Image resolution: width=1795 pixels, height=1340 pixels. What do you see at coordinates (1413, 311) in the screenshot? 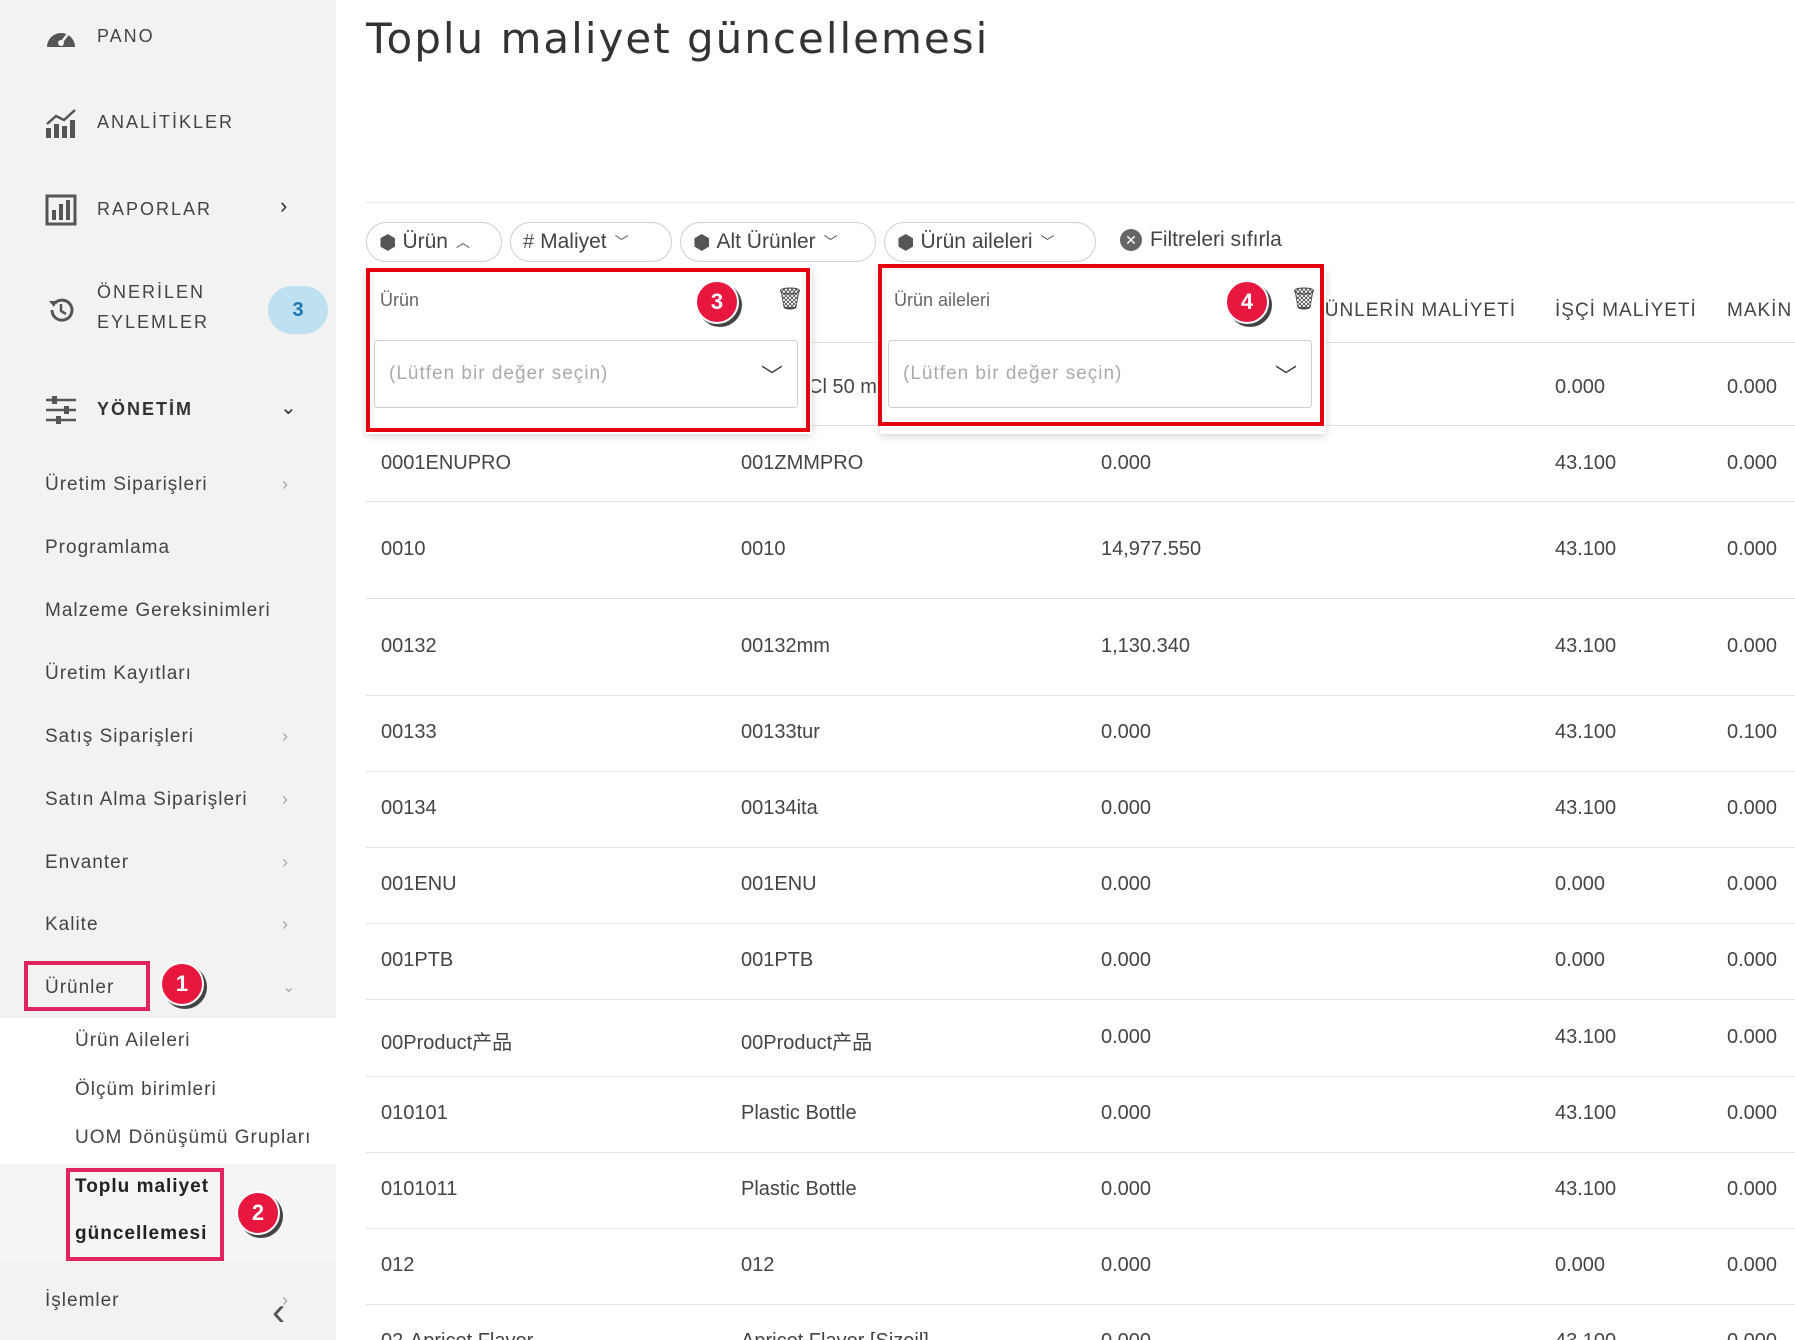
I see `column-header-subproduct-cost: RÜNLERİN MALİYETİ` at bounding box center [1413, 311].